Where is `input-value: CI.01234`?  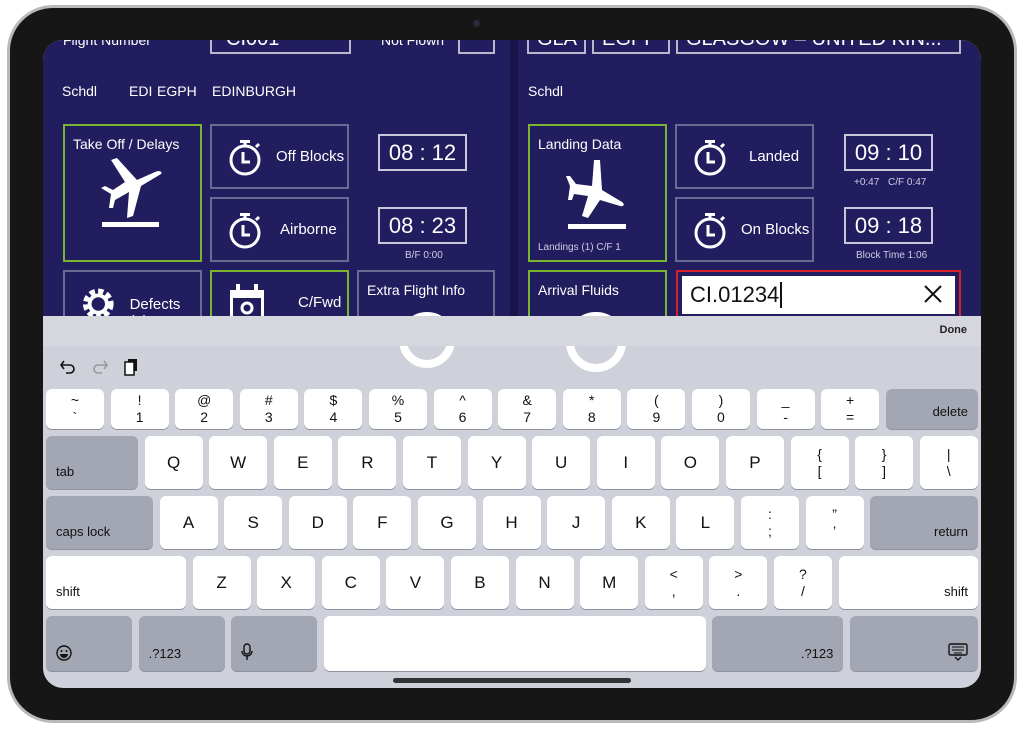
input-value: CI.01234 is located at coordinates (735, 294).